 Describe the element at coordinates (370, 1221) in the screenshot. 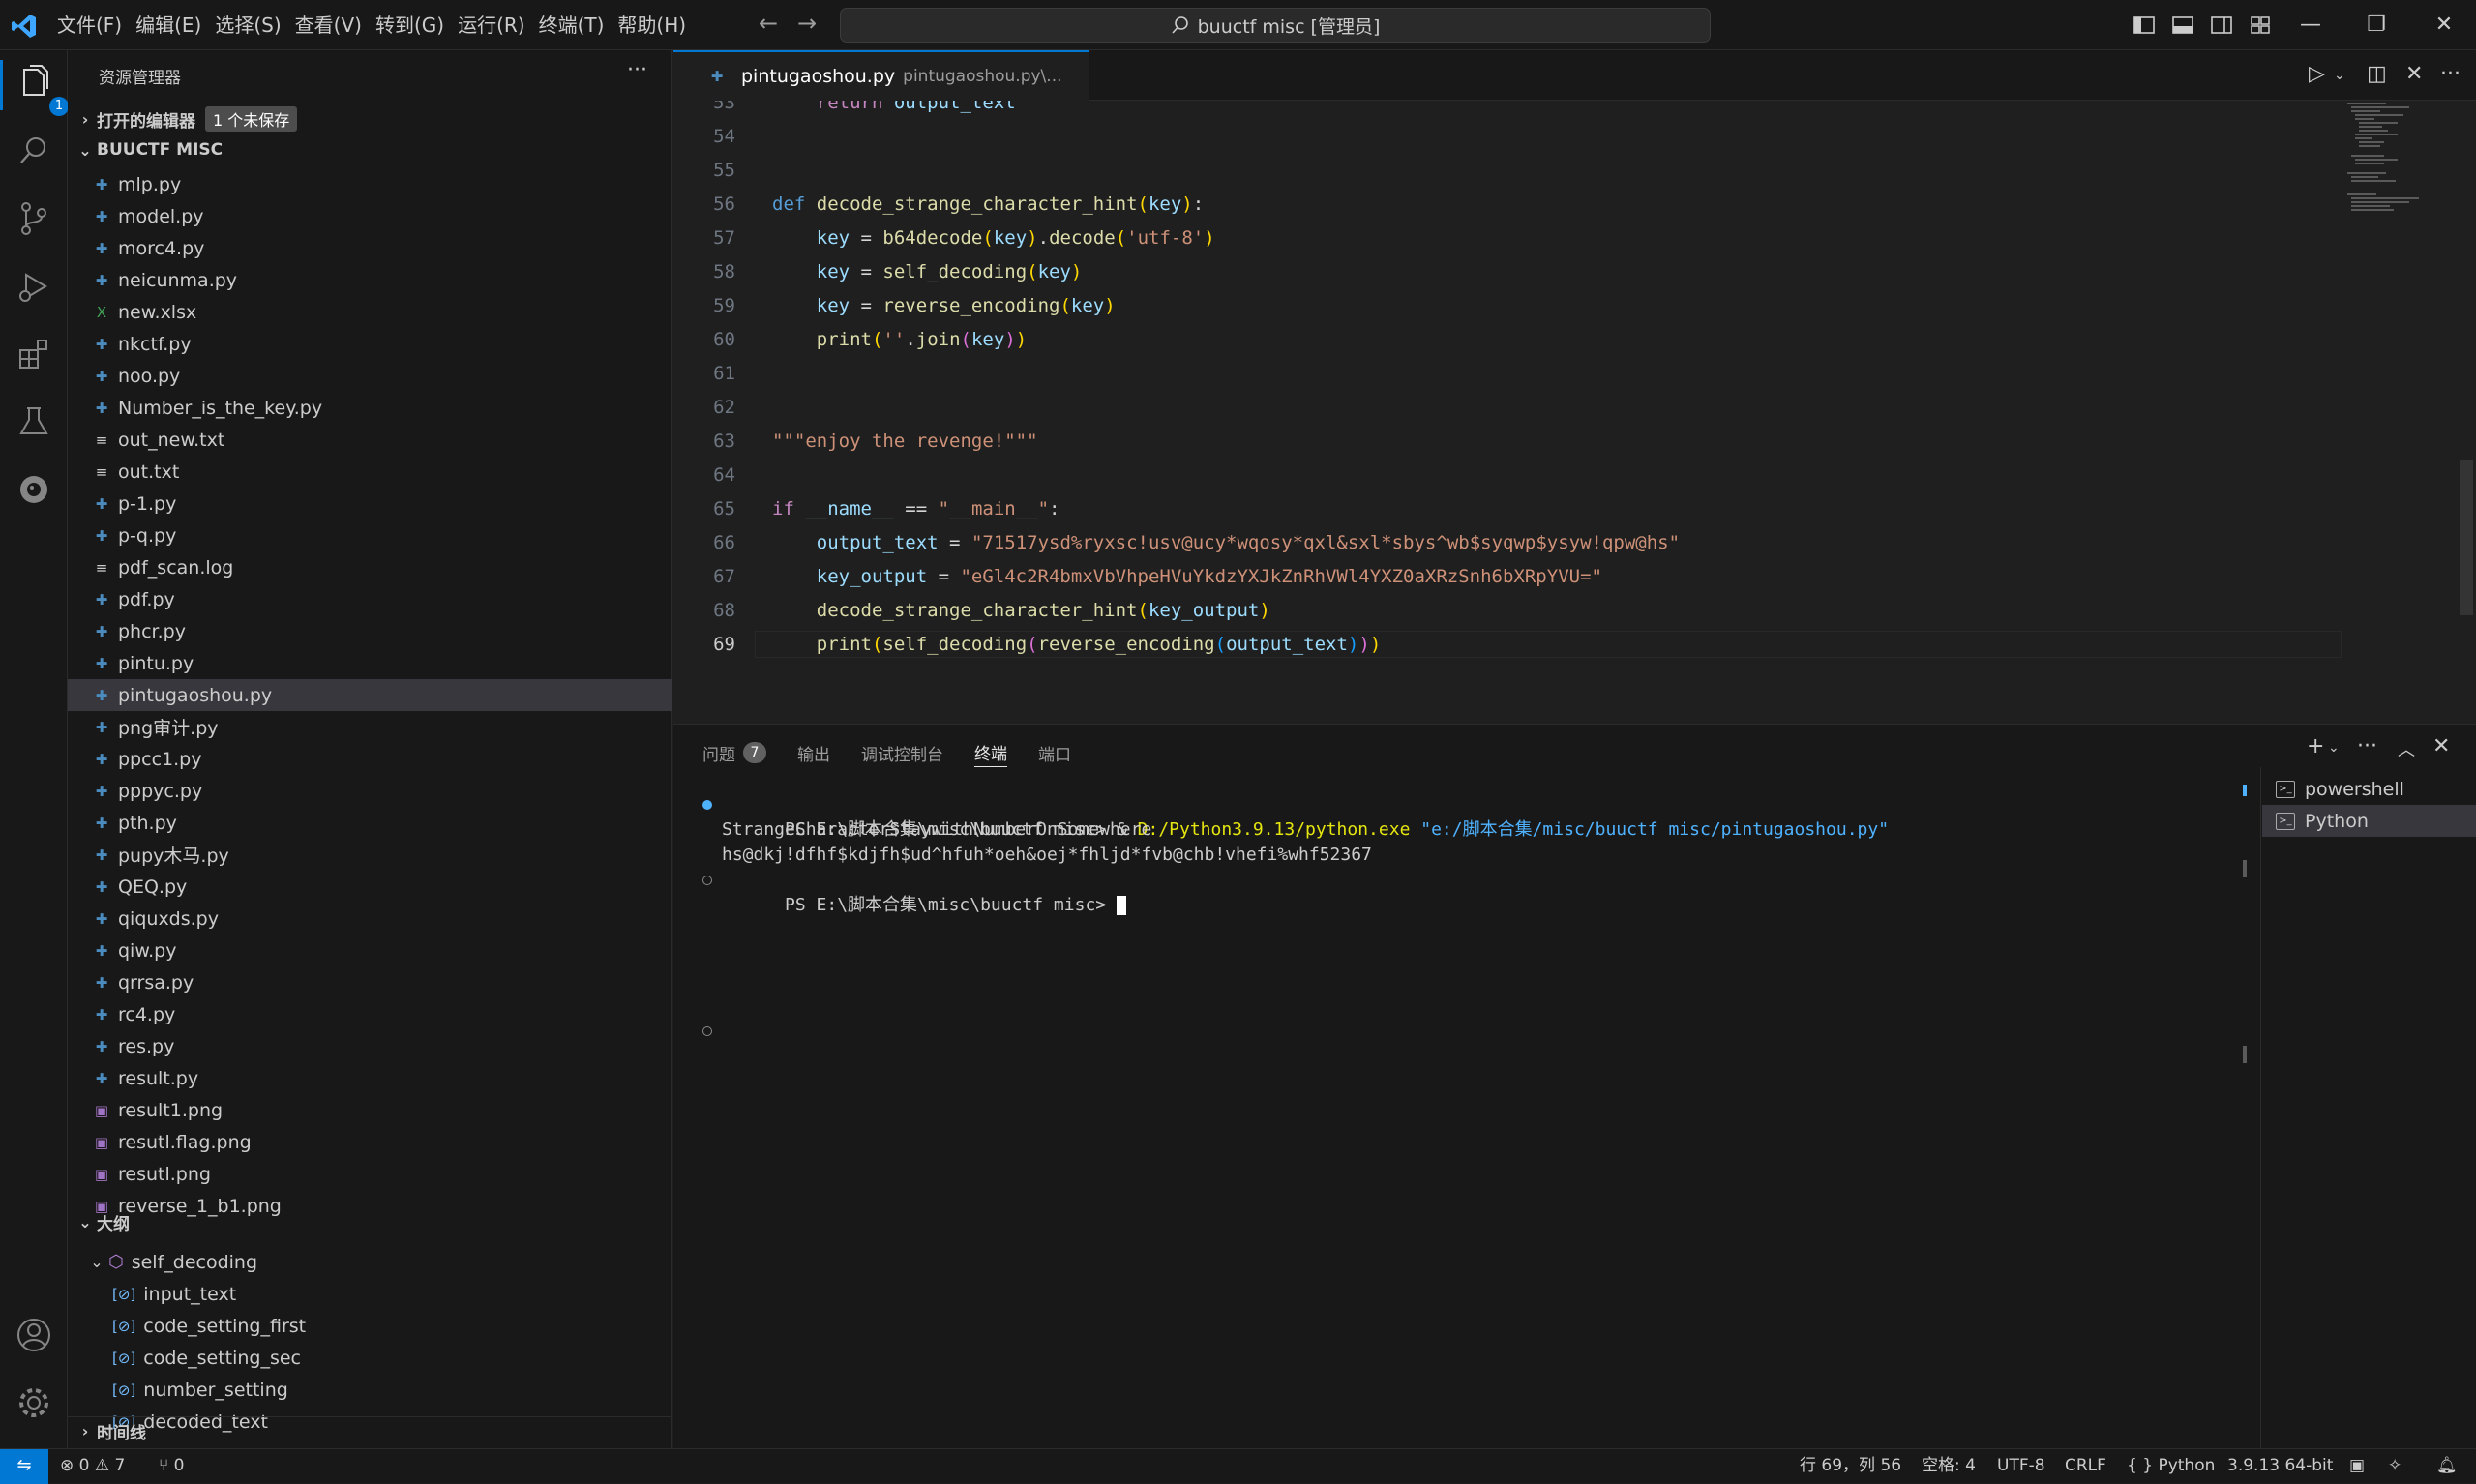

I see `outline-section-header: ⌄ 大纲` at that location.